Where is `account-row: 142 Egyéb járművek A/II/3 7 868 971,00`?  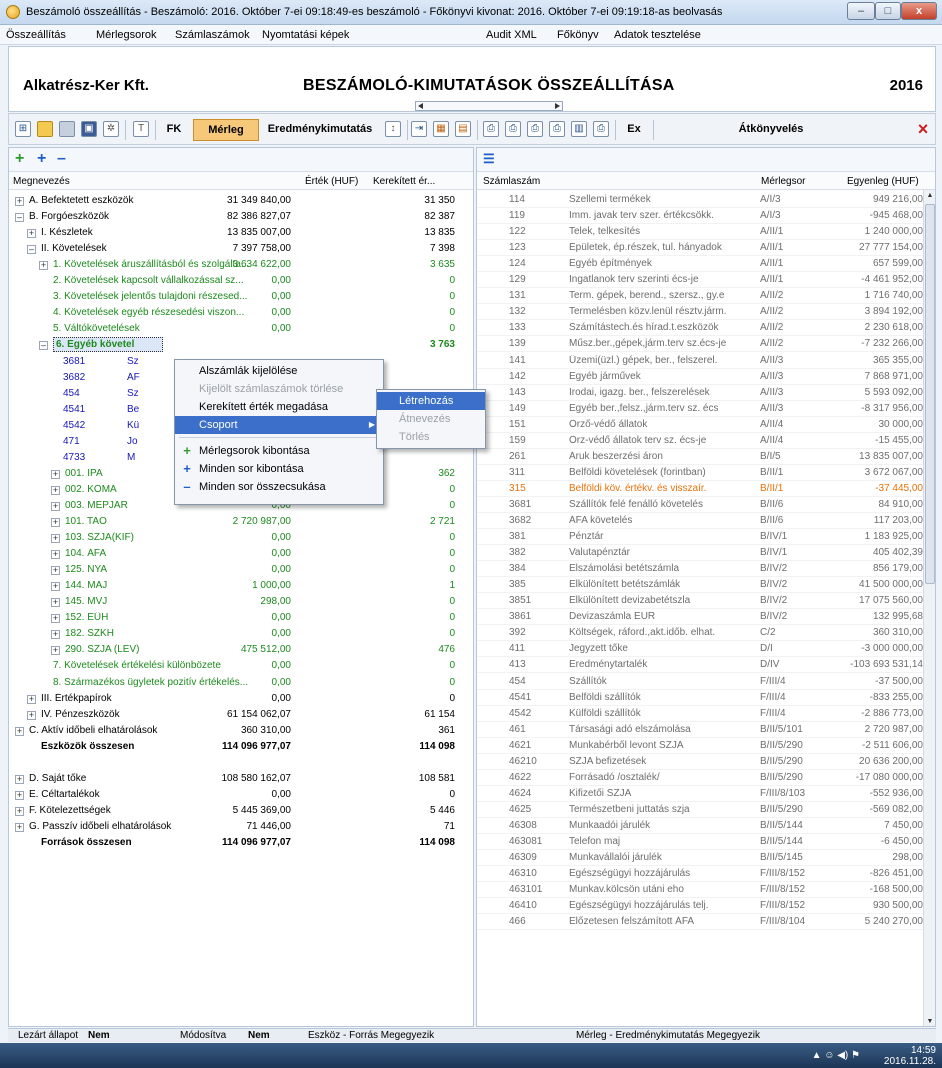
account-row: 142 Egyéb járművek A/II/3 7 868 971,00 is located at coordinates (701, 377).